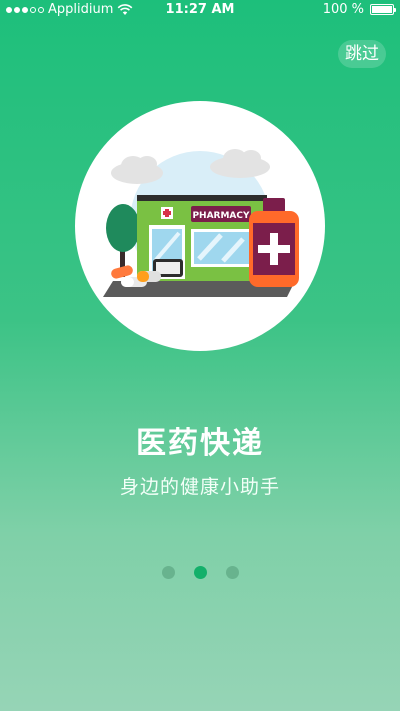  What do you see at coordinates (343, 9) in the screenshot?
I see `battery-percent: 100 %` at bounding box center [343, 9].